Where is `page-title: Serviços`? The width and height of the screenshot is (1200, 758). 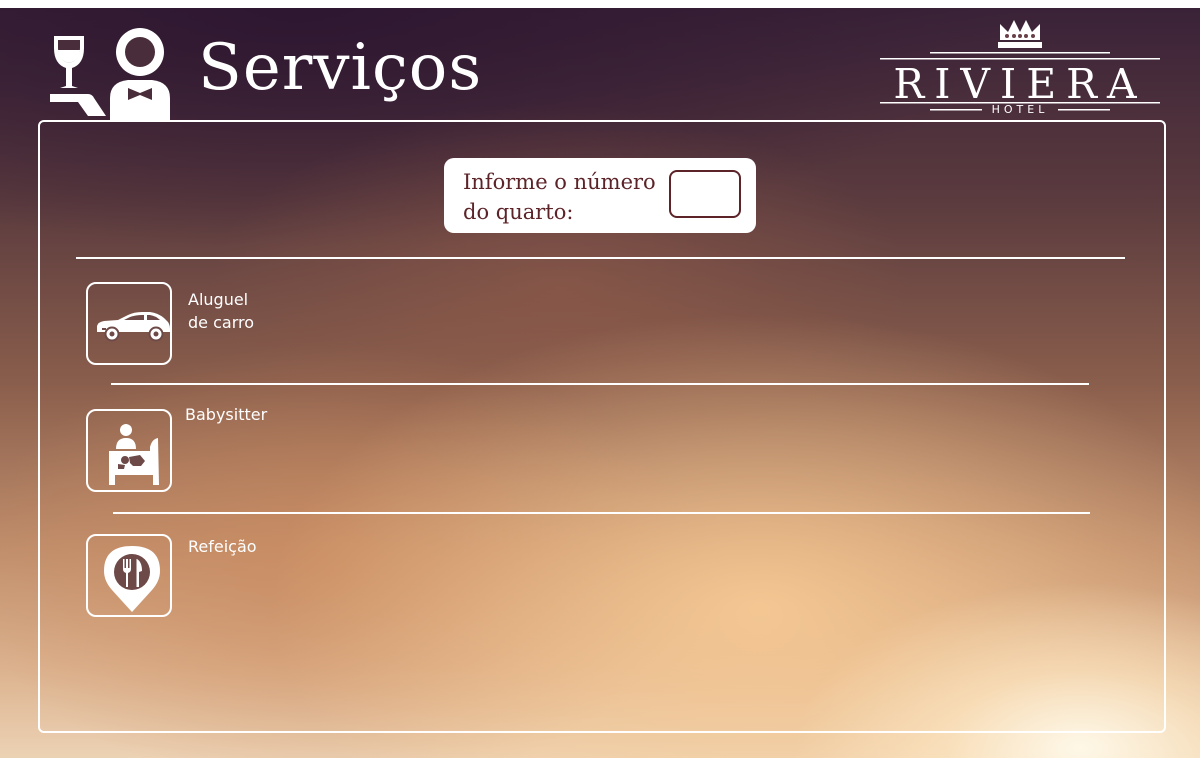
page-title: Serviços is located at coordinates (340, 68).